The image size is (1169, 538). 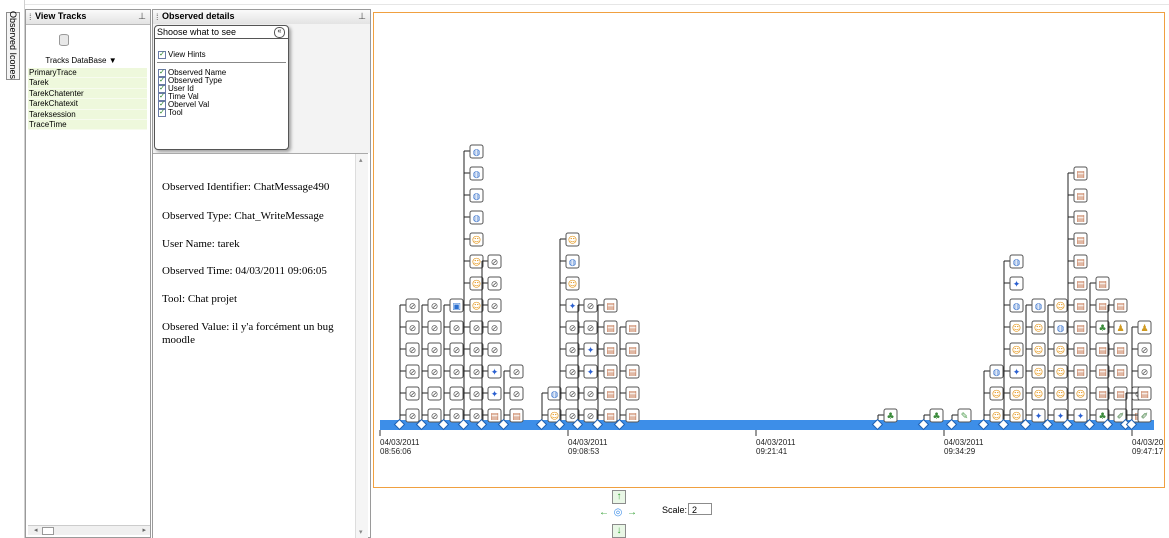 What do you see at coordinates (61, 16) in the screenshot?
I see `view-tracks-title: View Tracks` at bounding box center [61, 16].